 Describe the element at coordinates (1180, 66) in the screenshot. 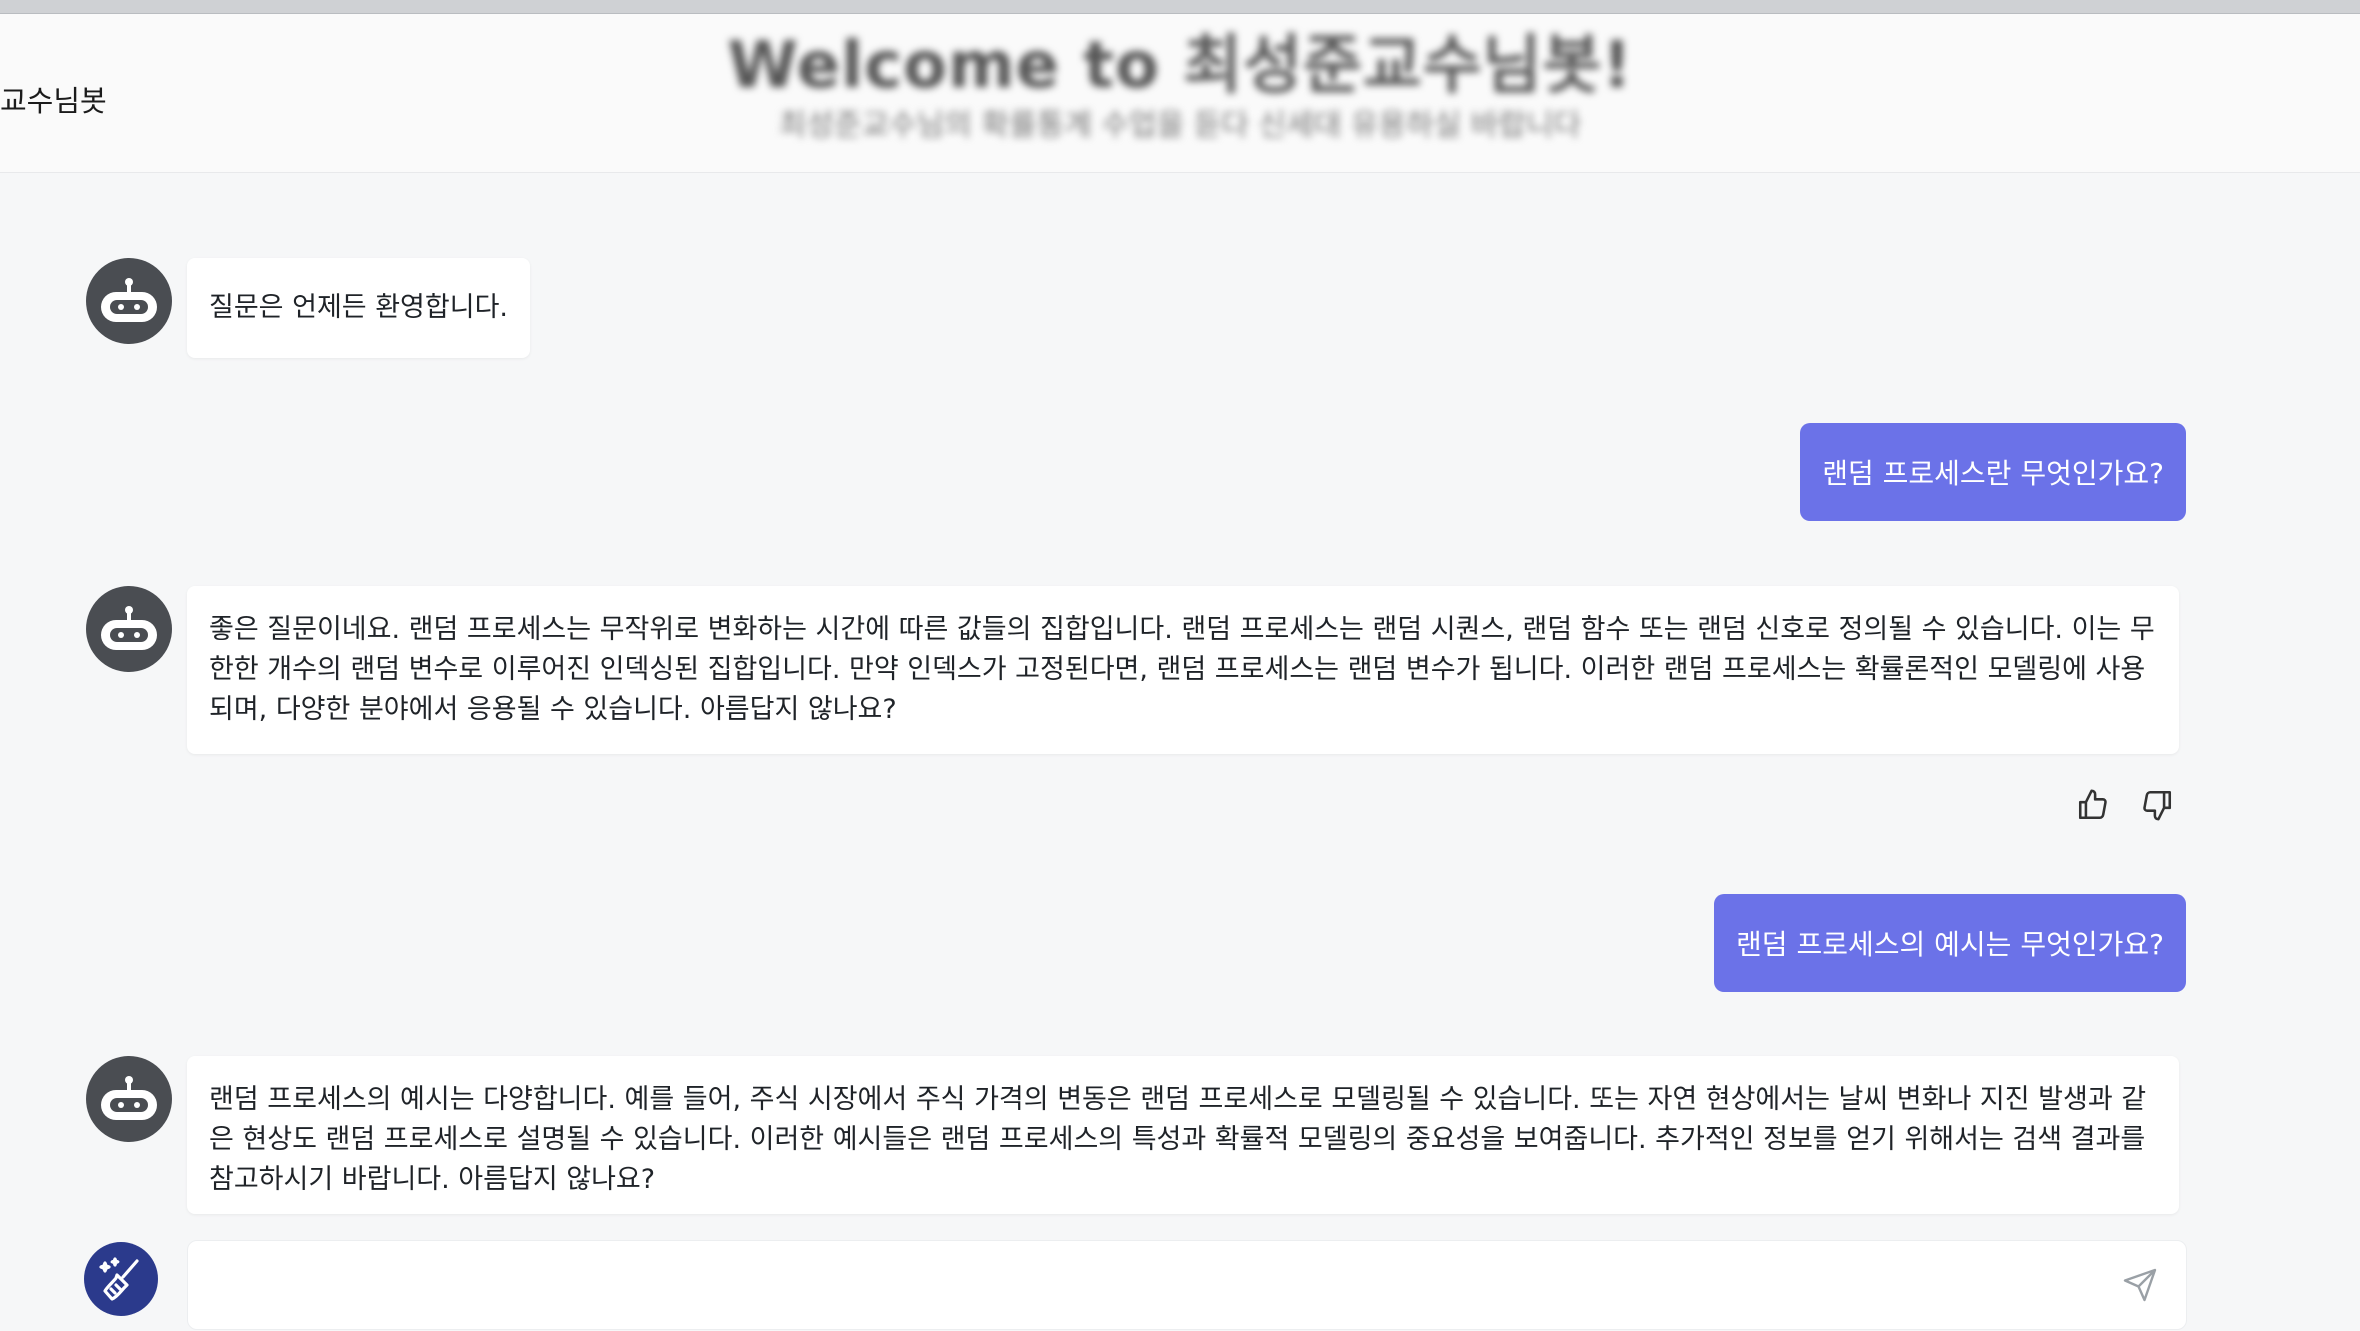

I see `welcome-title: Welcome to 최성준교수님봇!` at that location.